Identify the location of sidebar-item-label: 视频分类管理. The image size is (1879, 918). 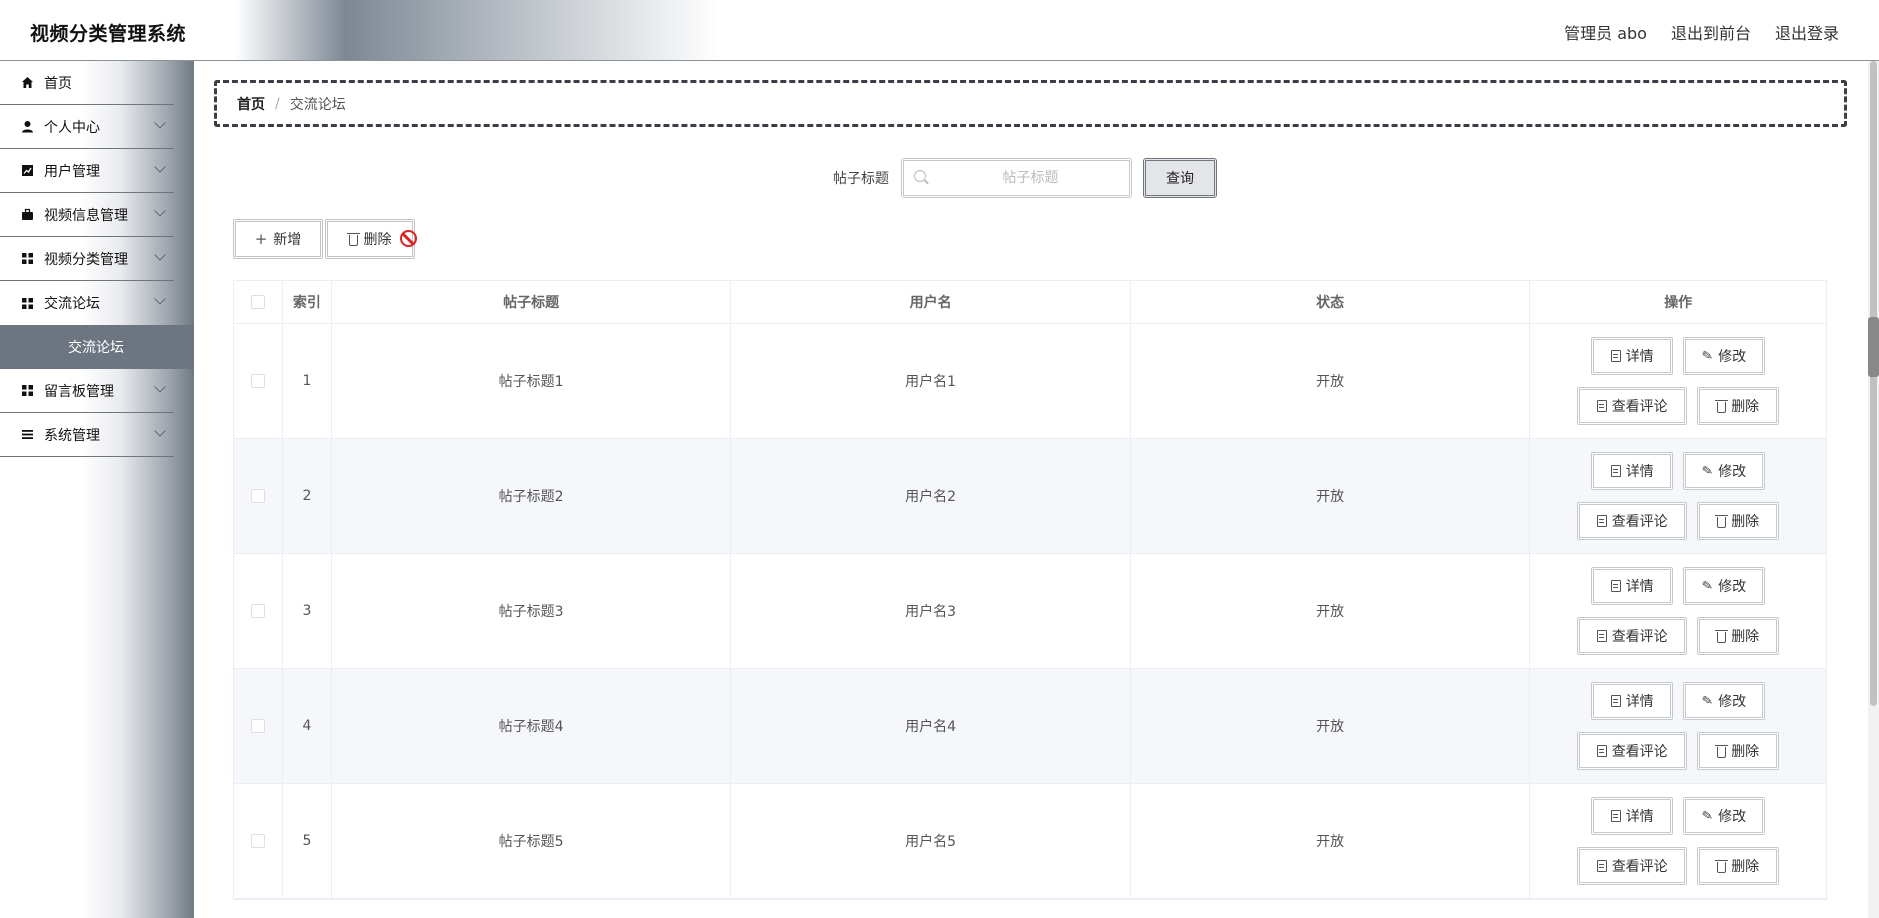
(86, 259).